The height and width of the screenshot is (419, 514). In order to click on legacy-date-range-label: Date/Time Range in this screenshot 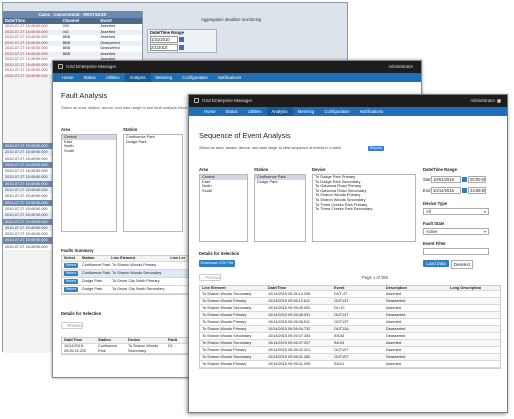, I will do `click(167, 32)`.